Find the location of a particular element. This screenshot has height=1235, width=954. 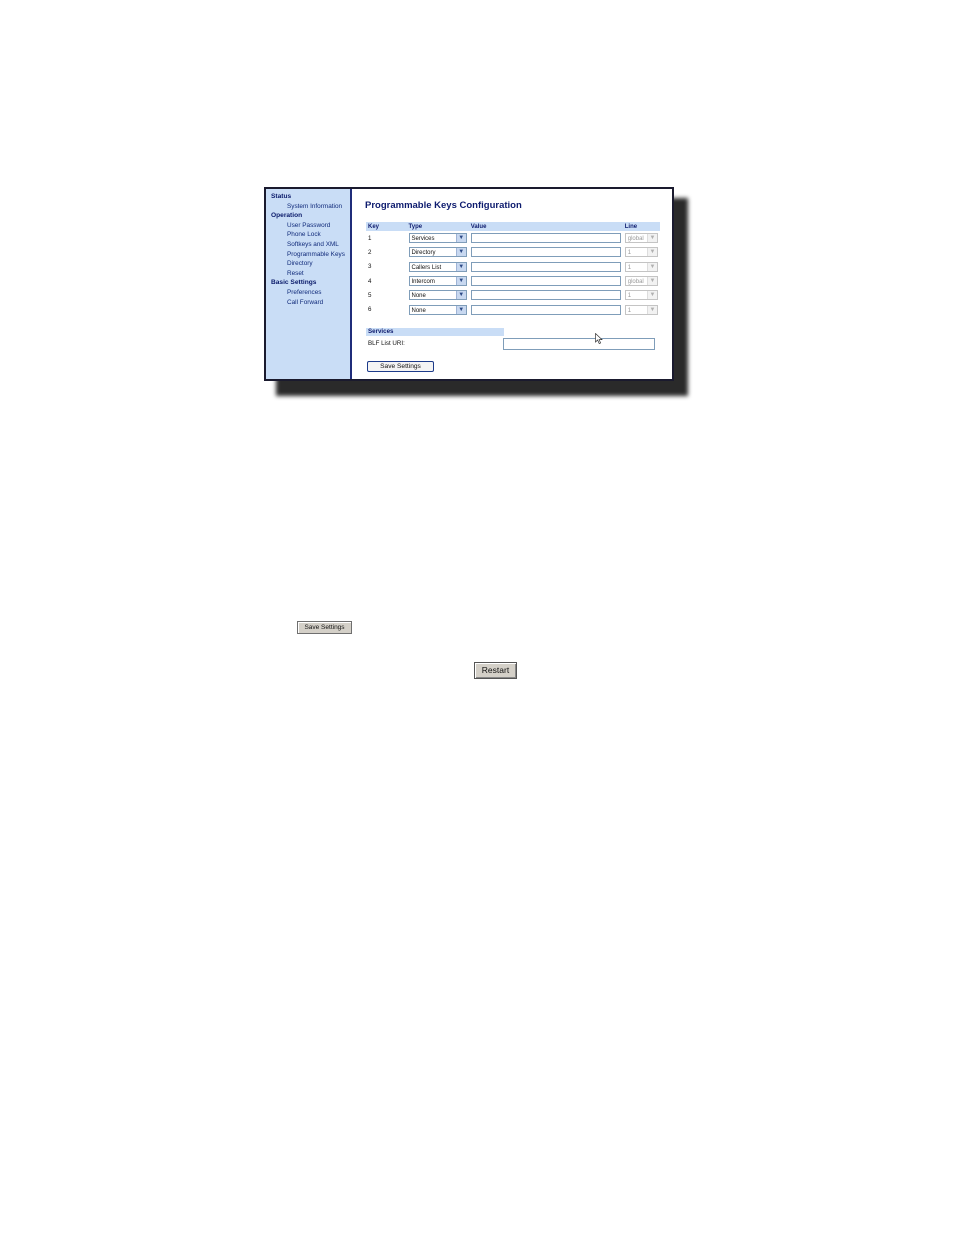

table-header-row: Key Type Value Line is located at coordinates (513, 226).